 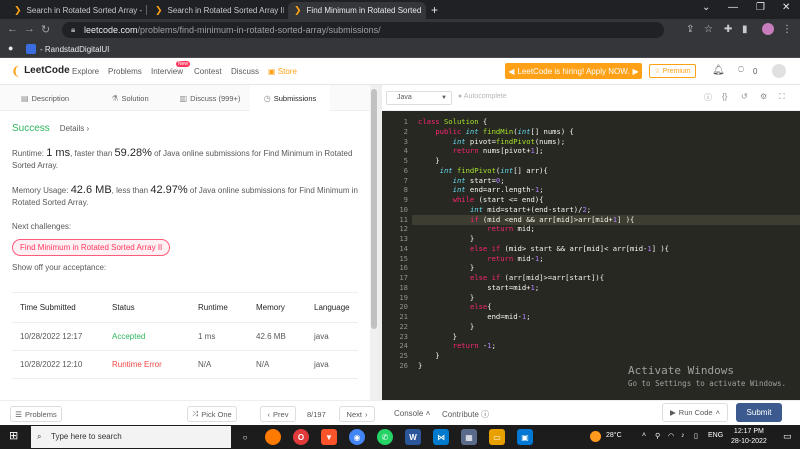 What do you see at coordinates (782, 97) in the screenshot?
I see `fullscreen-icon: ⛶` at bounding box center [782, 97].